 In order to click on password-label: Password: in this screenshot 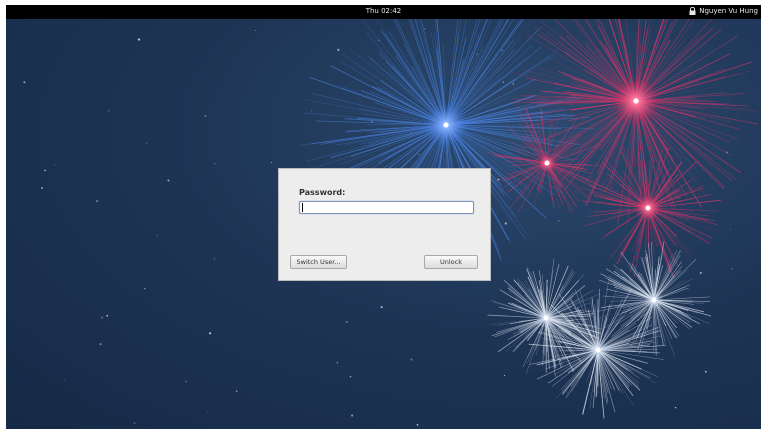, I will do `click(322, 192)`.